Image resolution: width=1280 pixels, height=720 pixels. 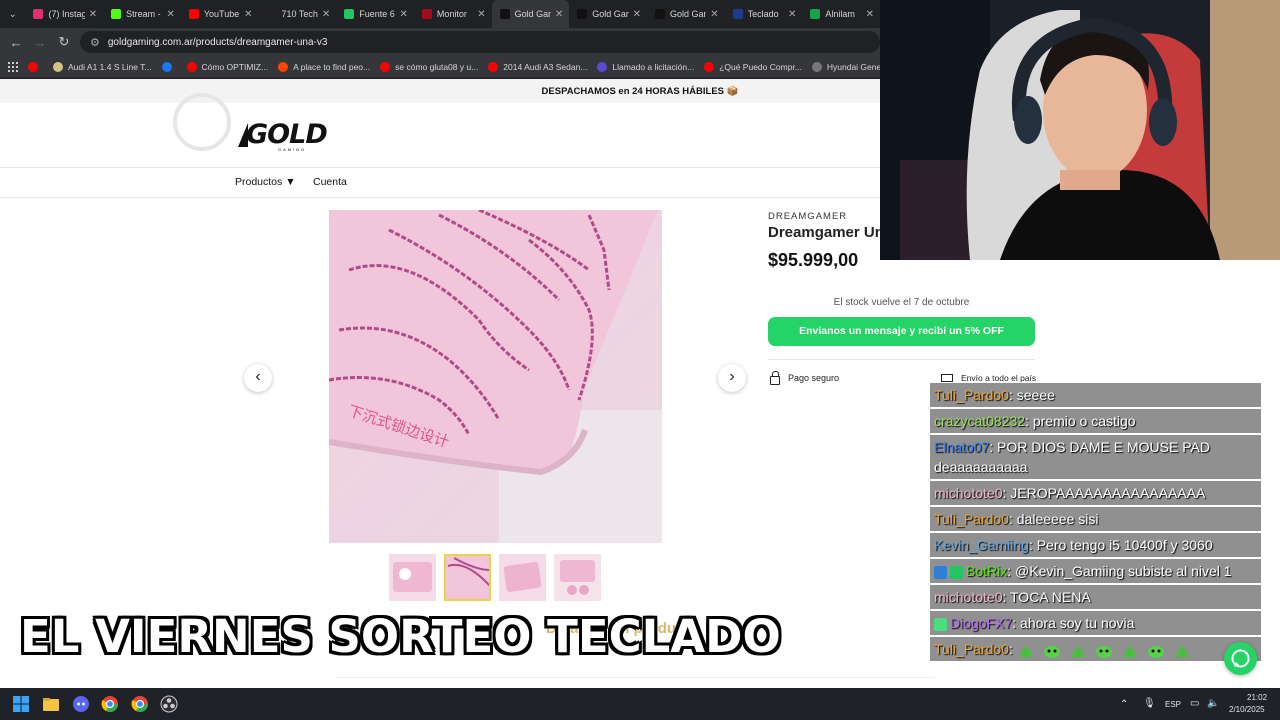 I want to click on microphone-icon: 🎙, so click(x=1149, y=703).